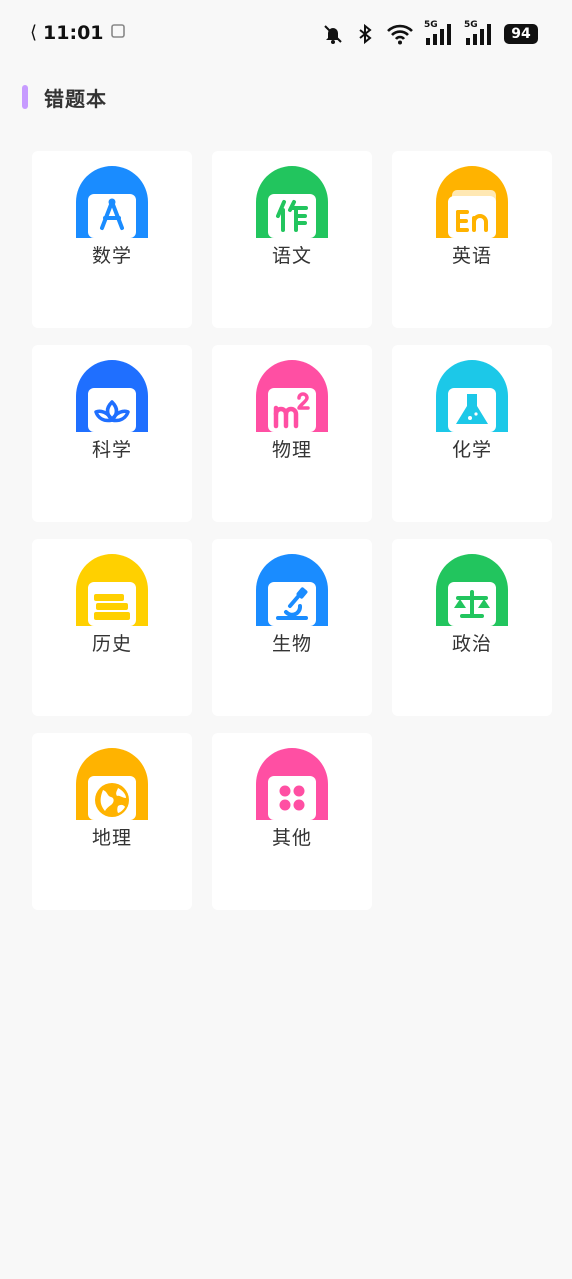 The height and width of the screenshot is (1279, 572). Describe the element at coordinates (291, 256) in the screenshot. I see `subject-label: 语文` at that location.